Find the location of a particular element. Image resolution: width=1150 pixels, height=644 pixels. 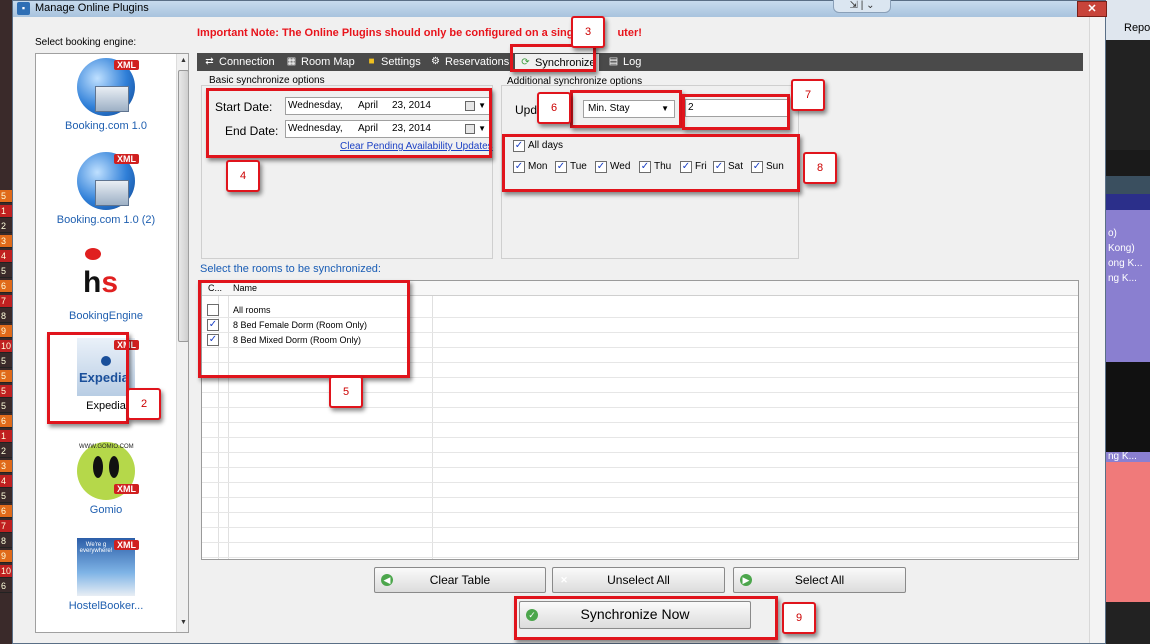

engine-bookingengine: hs BookingEngine is located at coordinates (106, 285).